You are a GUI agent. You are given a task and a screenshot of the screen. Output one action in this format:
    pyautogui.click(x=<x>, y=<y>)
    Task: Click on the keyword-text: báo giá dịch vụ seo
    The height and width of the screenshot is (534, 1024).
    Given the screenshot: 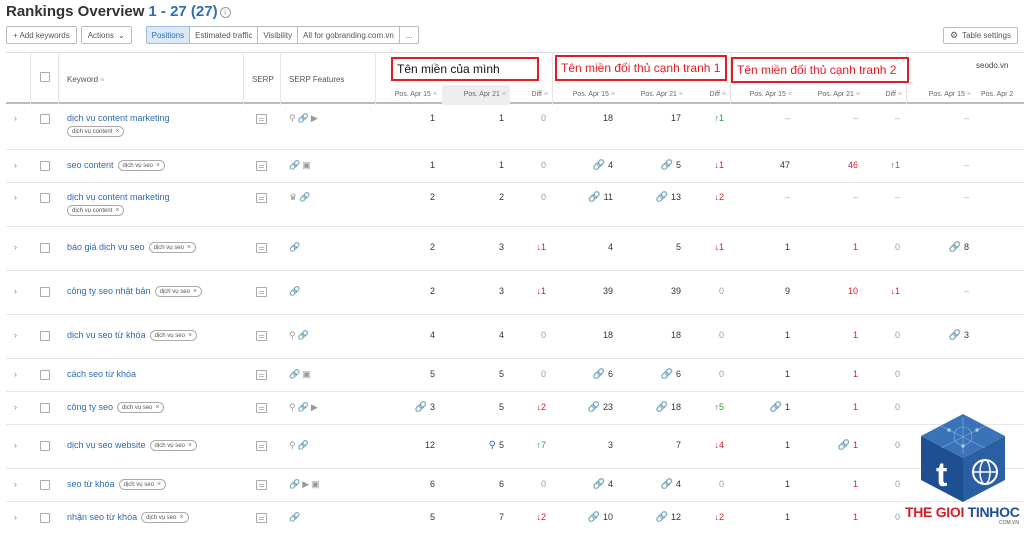 What is the action you would take?
    pyautogui.click(x=106, y=247)
    